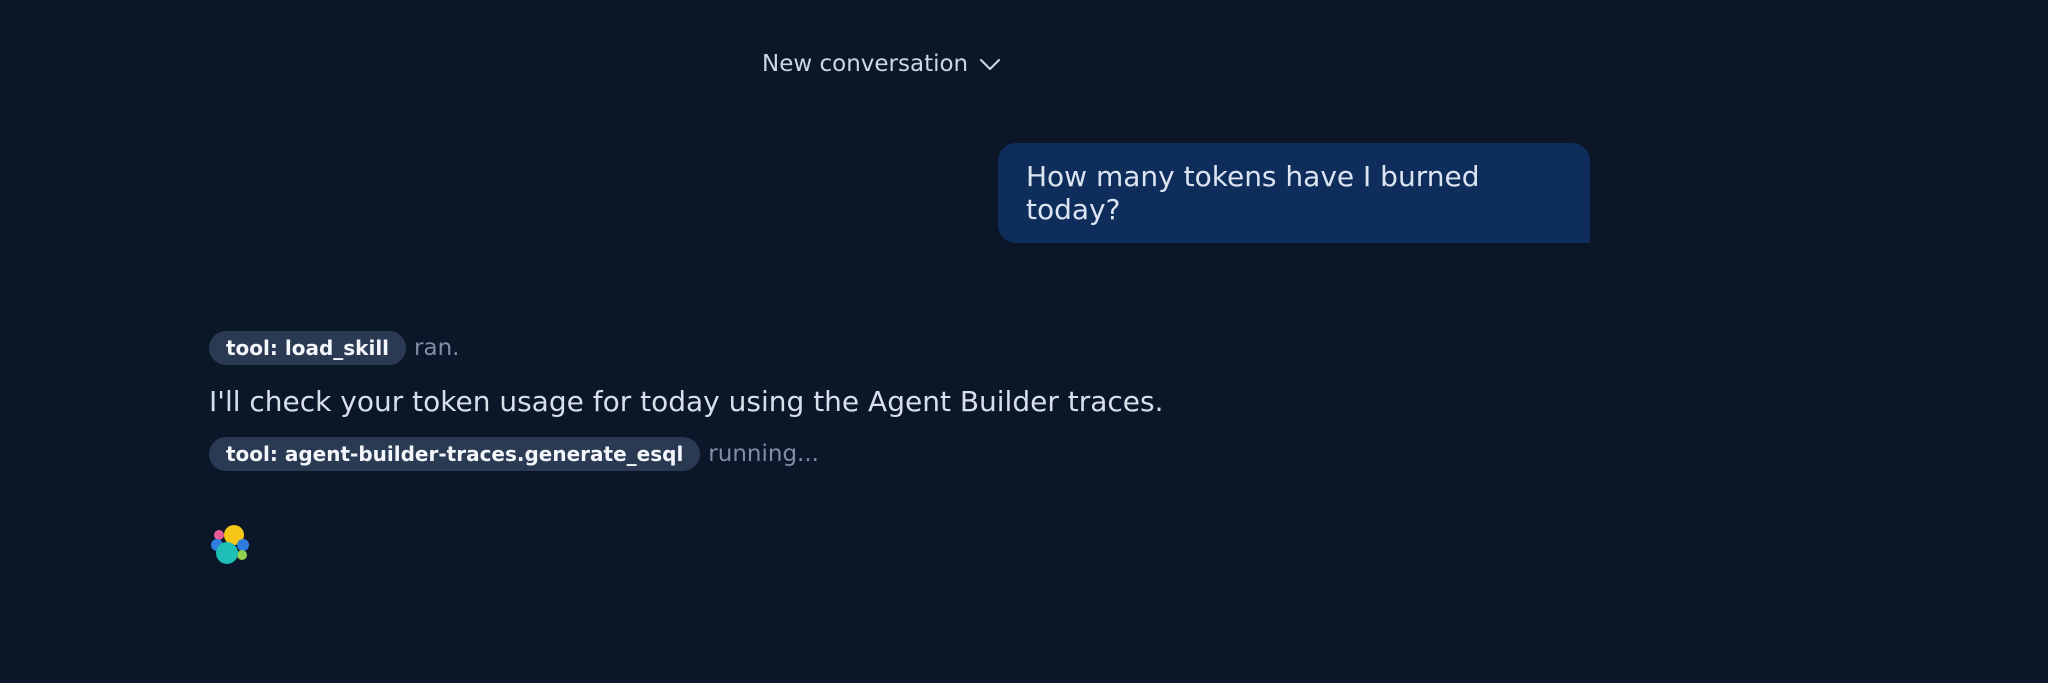 The height and width of the screenshot is (683, 2048). I want to click on chevron-down-icon, so click(990, 64).